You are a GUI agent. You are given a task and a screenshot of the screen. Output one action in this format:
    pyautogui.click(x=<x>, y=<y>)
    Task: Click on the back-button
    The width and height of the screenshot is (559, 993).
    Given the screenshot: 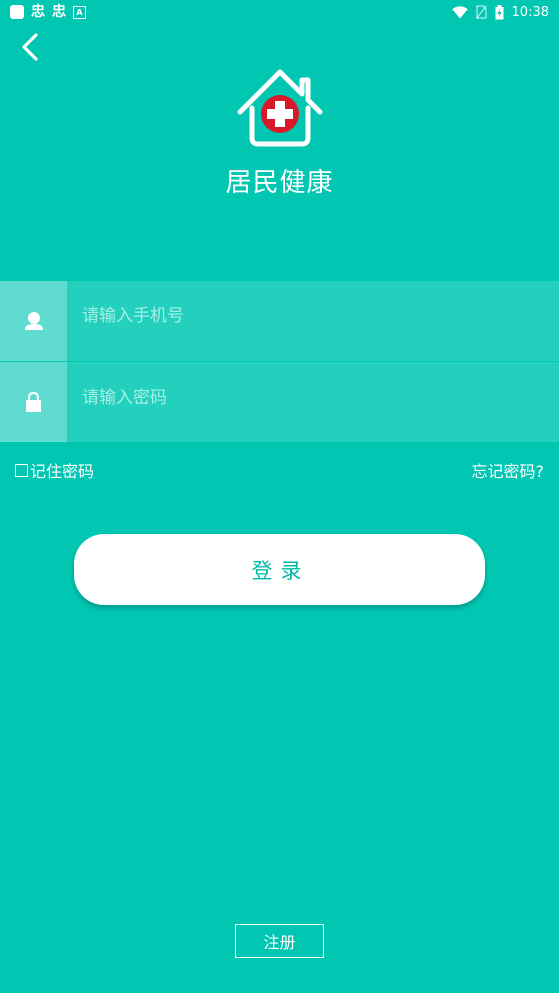 What is the action you would take?
    pyautogui.click(x=31, y=47)
    